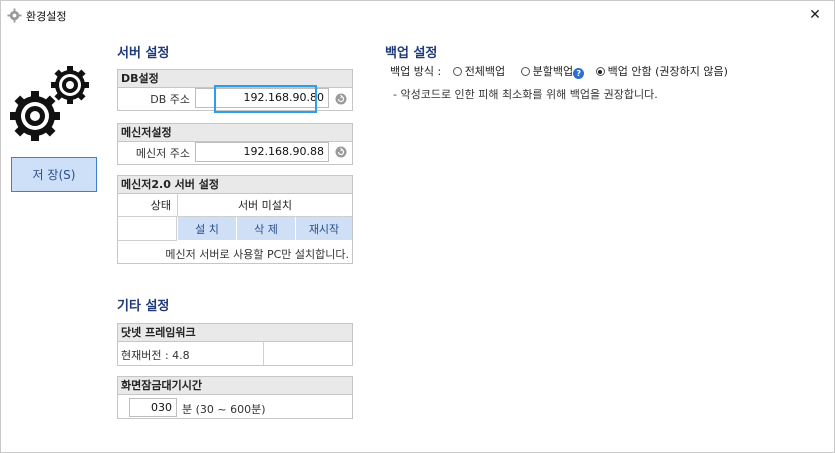  I want to click on db-address-label: DB 주소, so click(170, 99).